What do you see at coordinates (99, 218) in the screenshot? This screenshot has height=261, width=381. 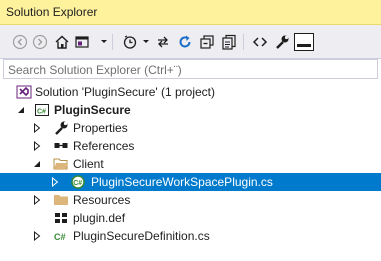 I see `tree-item-label: plugin.def` at bounding box center [99, 218].